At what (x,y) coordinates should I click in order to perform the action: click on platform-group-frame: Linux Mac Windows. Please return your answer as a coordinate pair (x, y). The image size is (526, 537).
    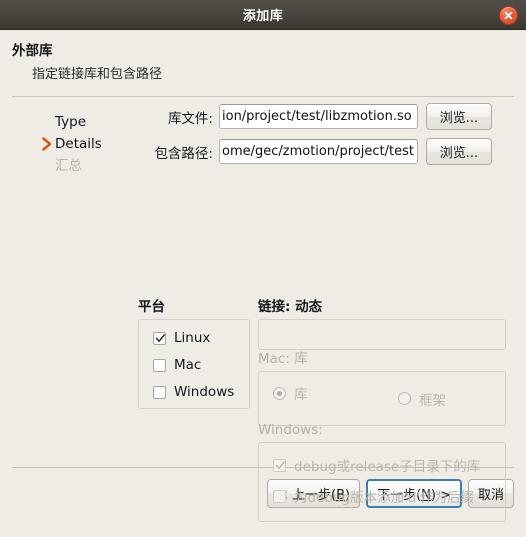
    Looking at the image, I should click on (194, 364).